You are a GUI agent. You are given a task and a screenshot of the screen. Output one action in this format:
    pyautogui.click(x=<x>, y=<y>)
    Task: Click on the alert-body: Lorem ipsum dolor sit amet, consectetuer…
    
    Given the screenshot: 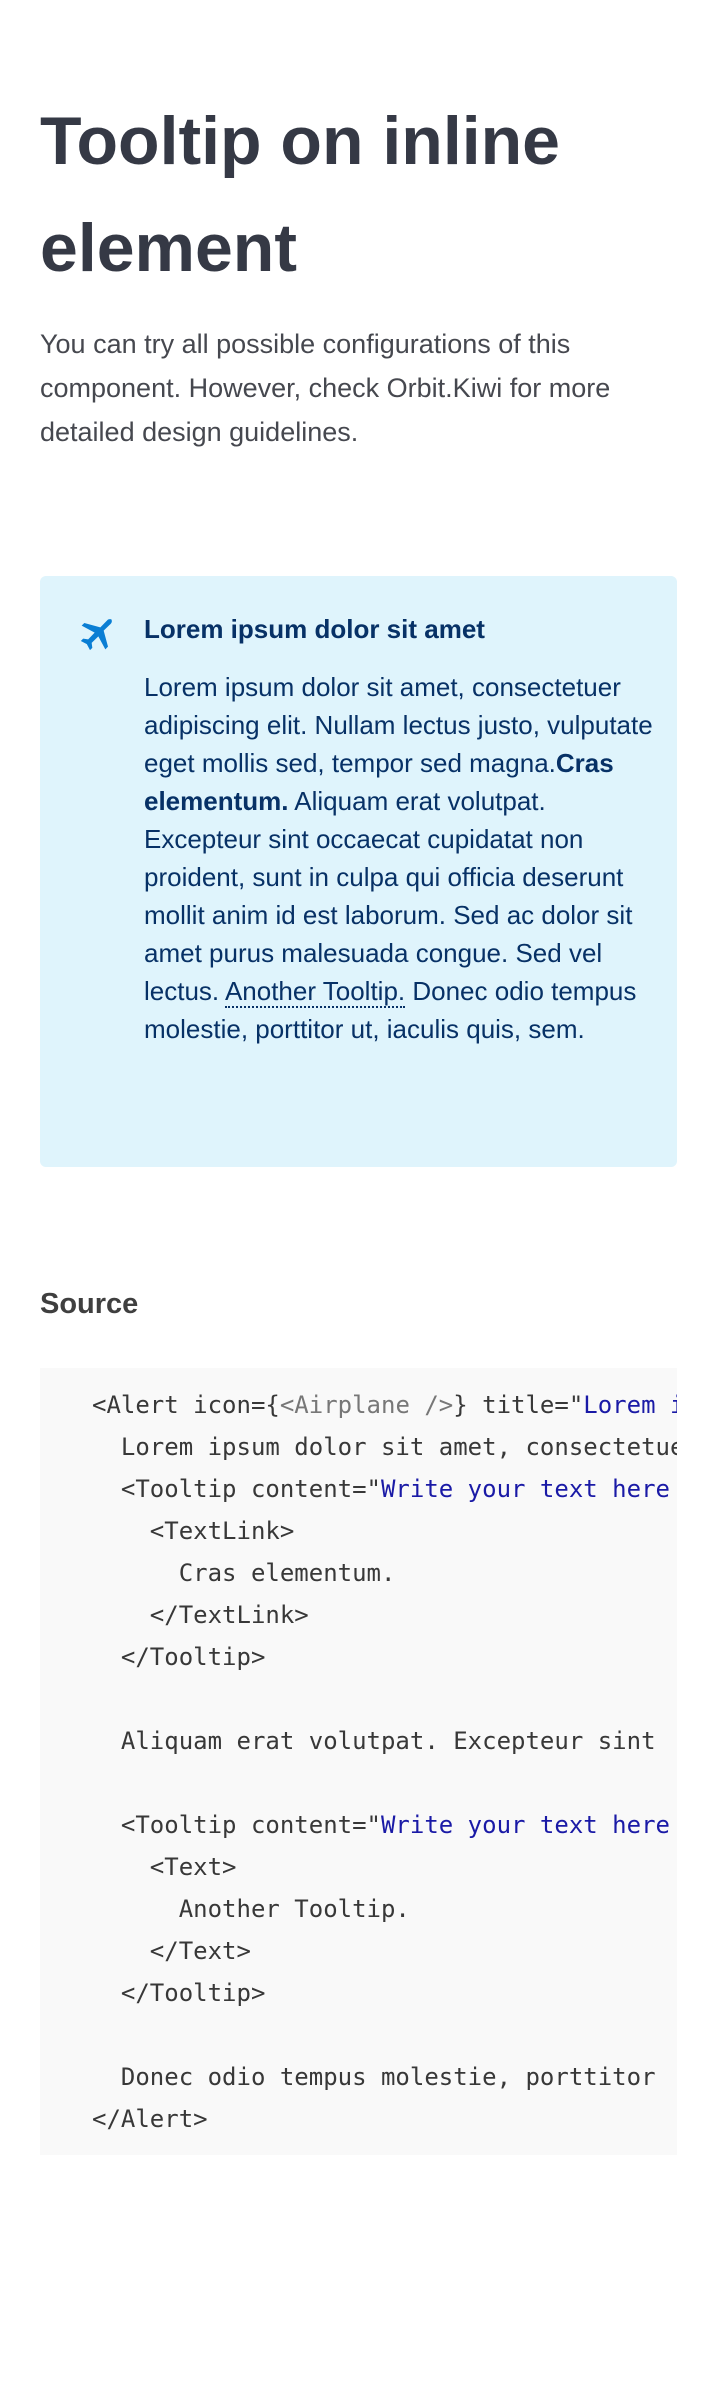 What is the action you would take?
    pyautogui.click(x=399, y=858)
    